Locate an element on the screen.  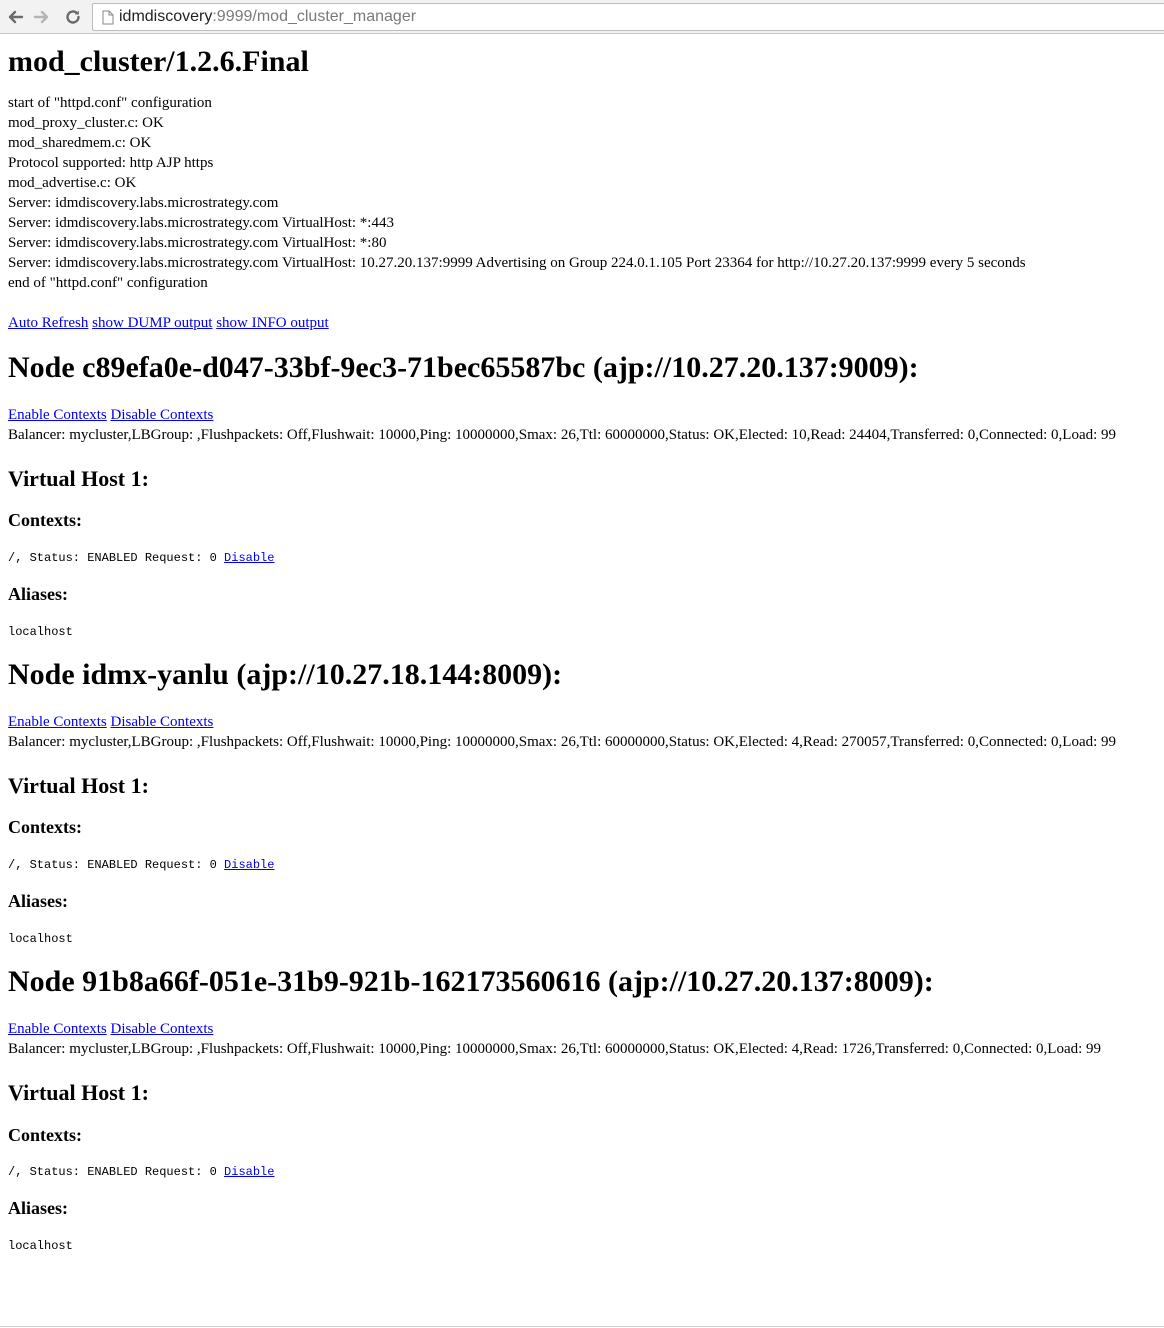
forward-arrow-icon is located at coordinates (42, 17).